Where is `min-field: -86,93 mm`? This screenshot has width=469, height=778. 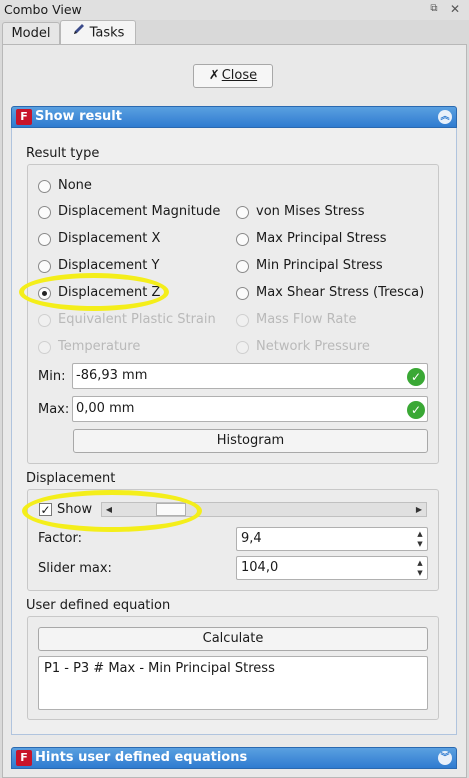 min-field: -86,93 mm is located at coordinates (250, 376).